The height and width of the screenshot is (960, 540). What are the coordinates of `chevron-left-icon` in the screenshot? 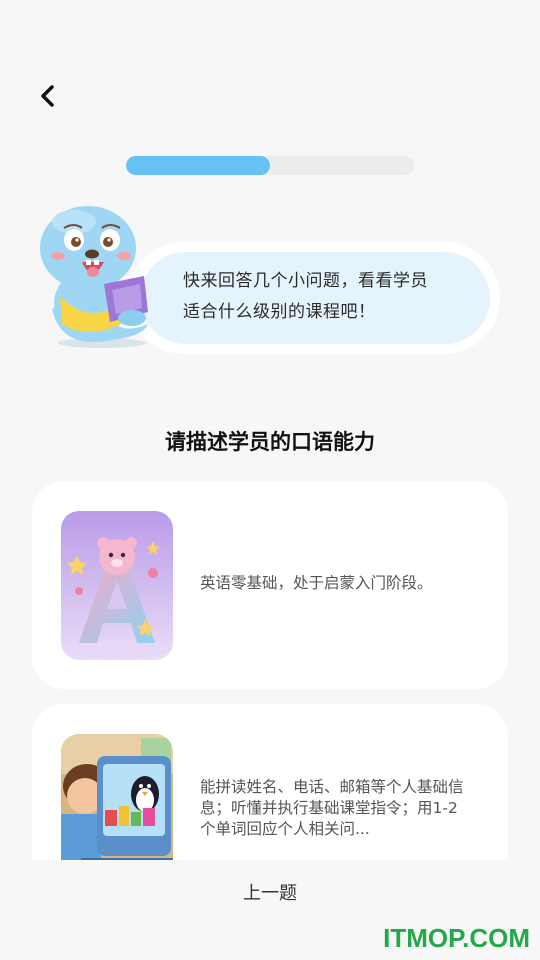 It's located at (47, 96).